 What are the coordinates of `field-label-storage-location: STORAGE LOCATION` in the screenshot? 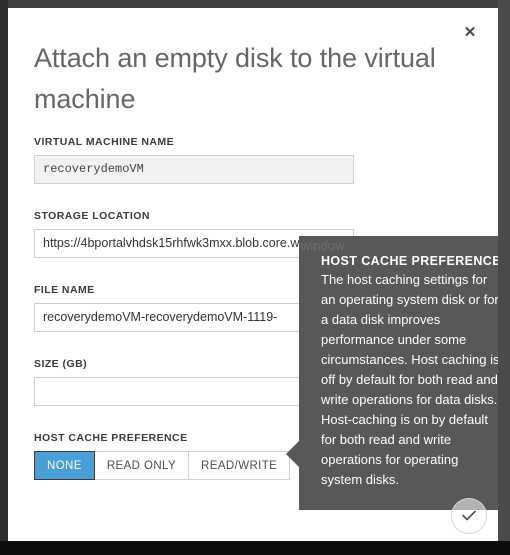 It's located at (92, 216).